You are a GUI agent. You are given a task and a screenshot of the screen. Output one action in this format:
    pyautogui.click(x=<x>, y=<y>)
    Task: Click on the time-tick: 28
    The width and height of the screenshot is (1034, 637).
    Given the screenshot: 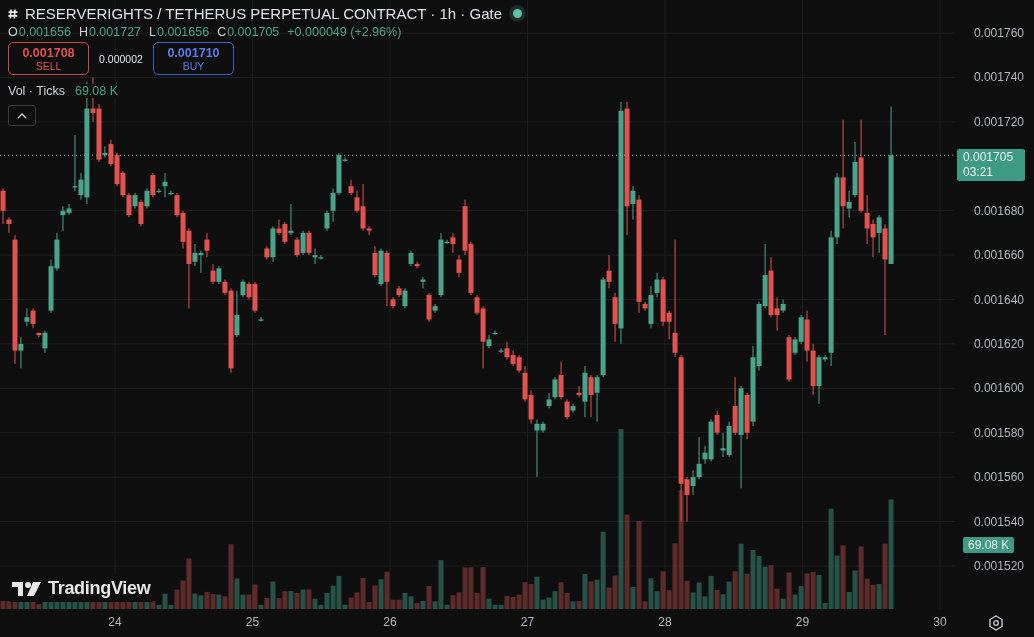 What is the action you would take?
    pyautogui.click(x=665, y=622)
    